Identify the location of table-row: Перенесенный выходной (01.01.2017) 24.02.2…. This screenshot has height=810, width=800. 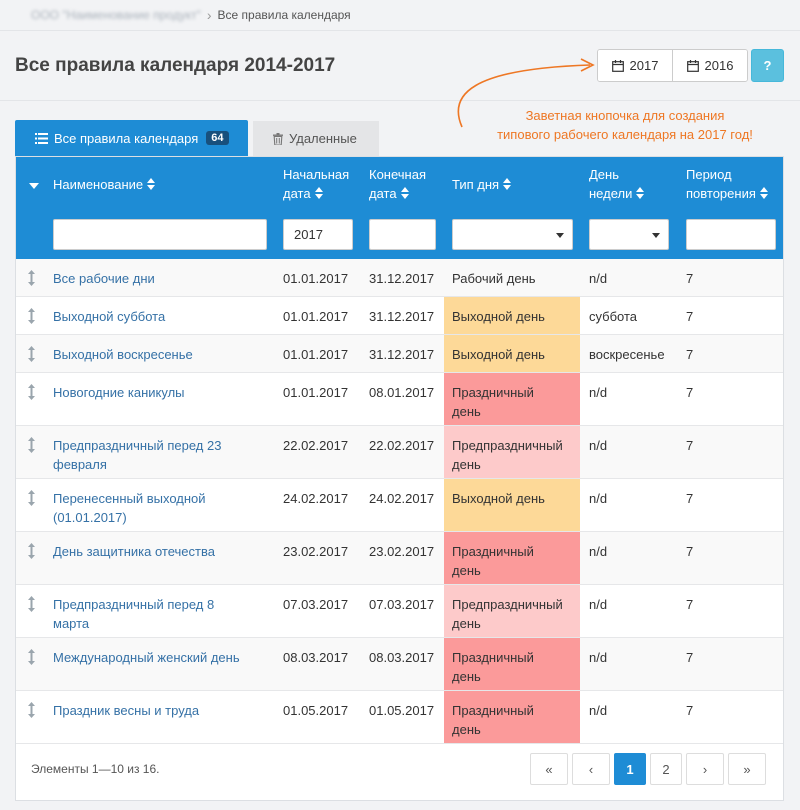
(399, 505).